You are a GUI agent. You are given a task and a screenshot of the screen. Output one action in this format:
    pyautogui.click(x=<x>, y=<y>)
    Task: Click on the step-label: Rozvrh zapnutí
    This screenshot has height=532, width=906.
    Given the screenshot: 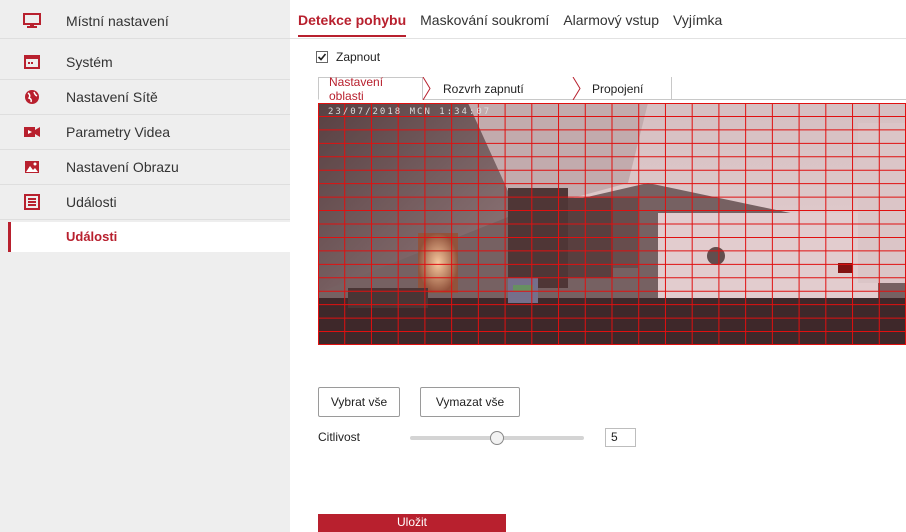 What is the action you would take?
    pyautogui.click(x=483, y=88)
    